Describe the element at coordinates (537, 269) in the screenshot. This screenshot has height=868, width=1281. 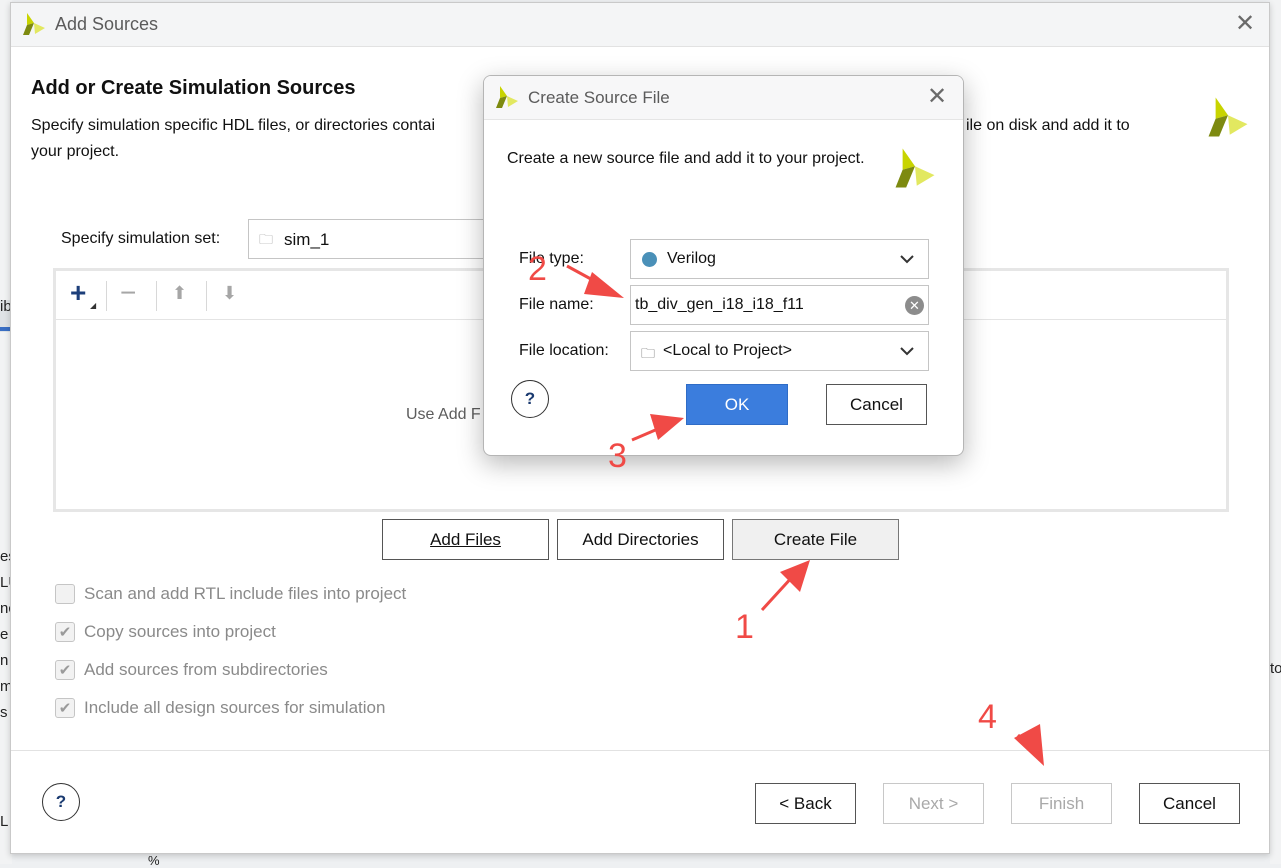
I see `annotation-number: 2` at that location.